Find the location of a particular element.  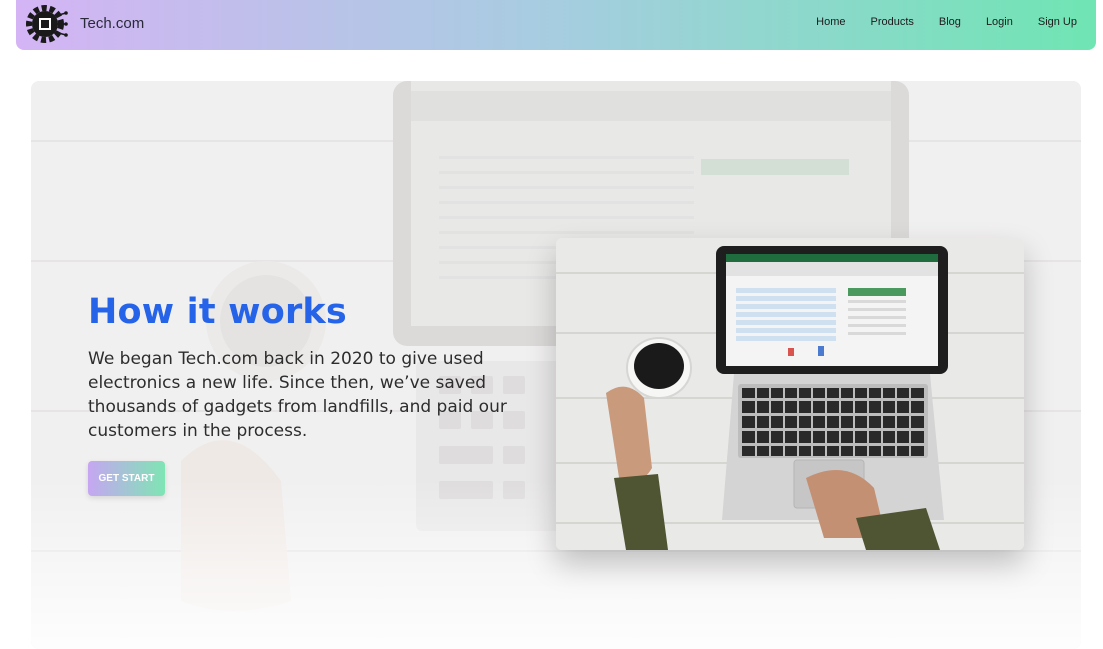

nav-blog-link: Blog is located at coordinates (950, 22).